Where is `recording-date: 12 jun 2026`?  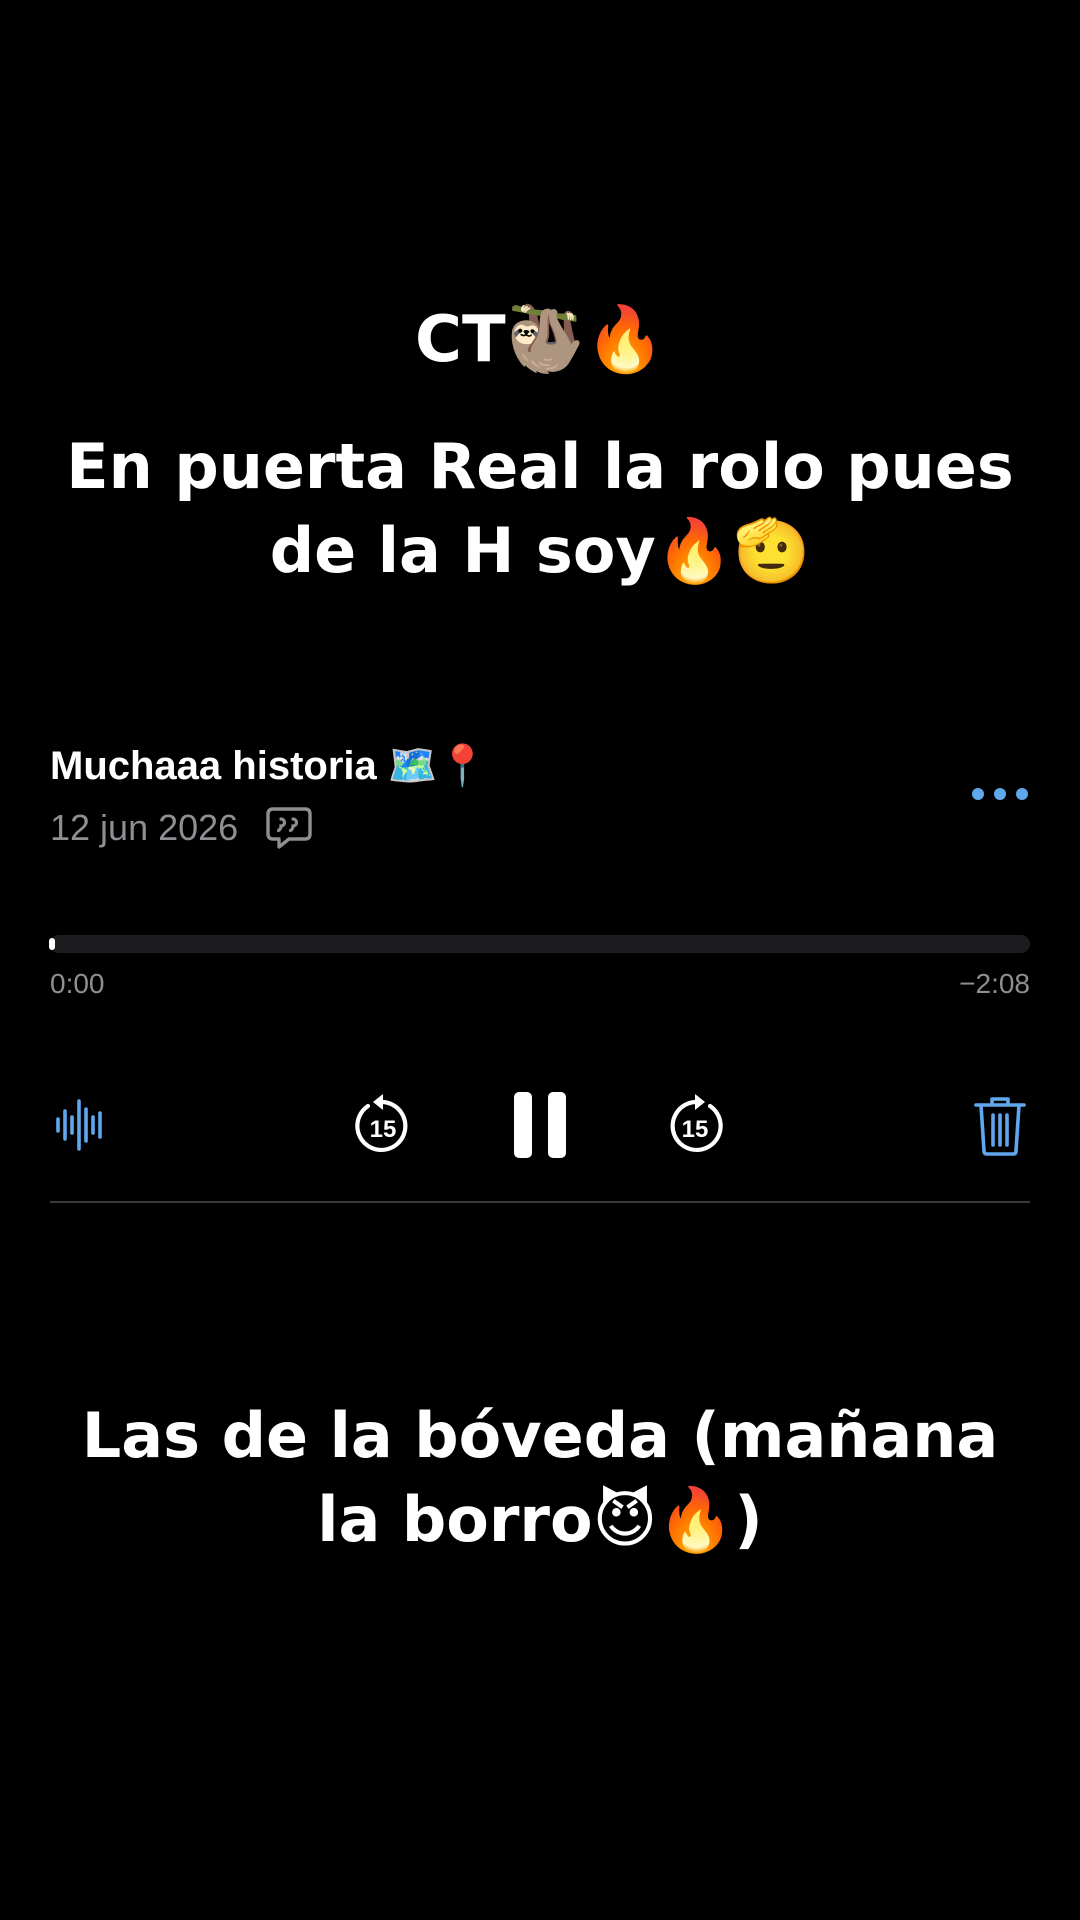 recording-date: 12 jun 2026 is located at coordinates (144, 827).